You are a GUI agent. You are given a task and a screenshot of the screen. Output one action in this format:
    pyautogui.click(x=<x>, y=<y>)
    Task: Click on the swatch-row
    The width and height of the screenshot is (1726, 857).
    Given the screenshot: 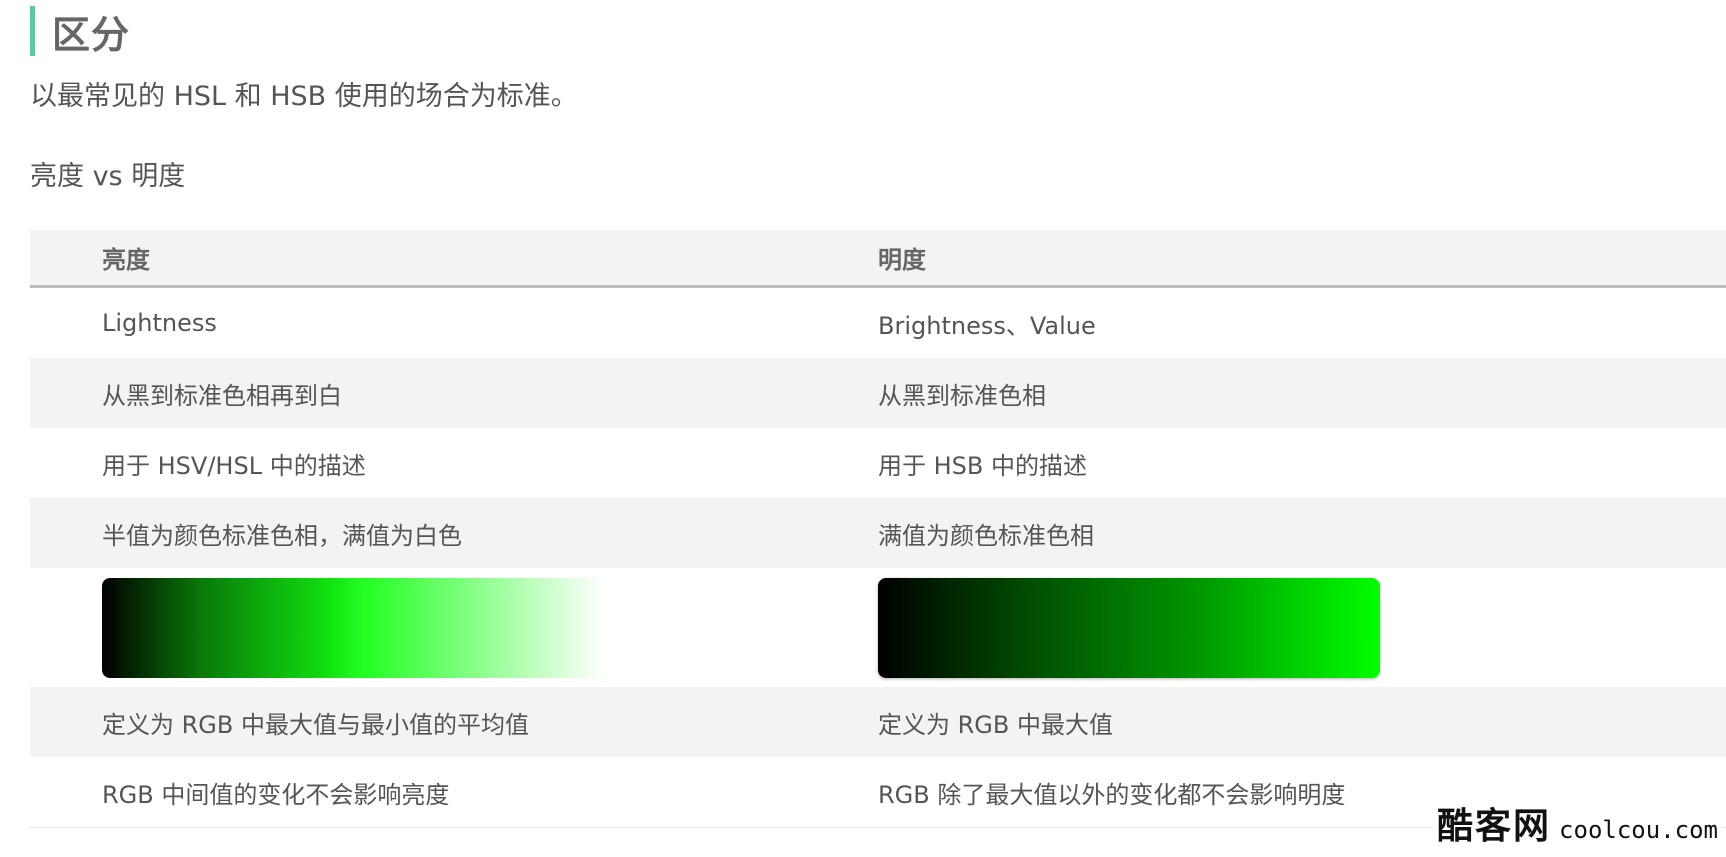 What is the action you would take?
    pyautogui.click(x=878, y=627)
    